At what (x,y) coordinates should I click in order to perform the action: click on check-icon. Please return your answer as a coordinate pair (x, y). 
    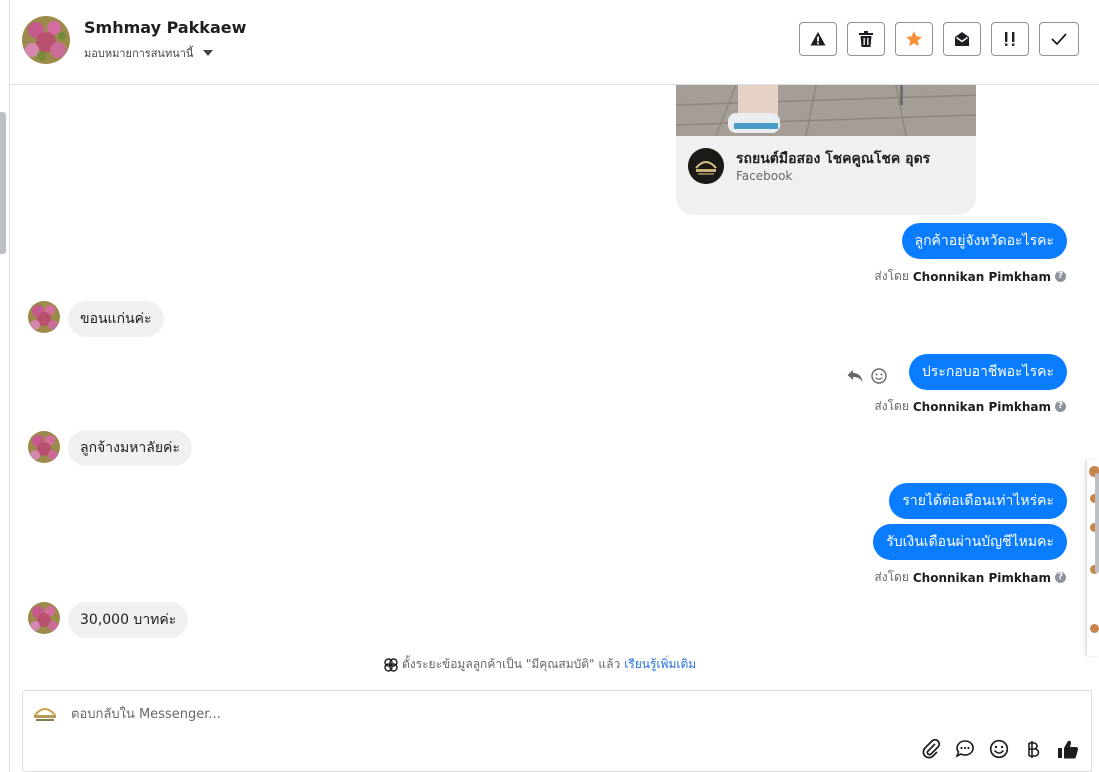
    Looking at the image, I should click on (1059, 39).